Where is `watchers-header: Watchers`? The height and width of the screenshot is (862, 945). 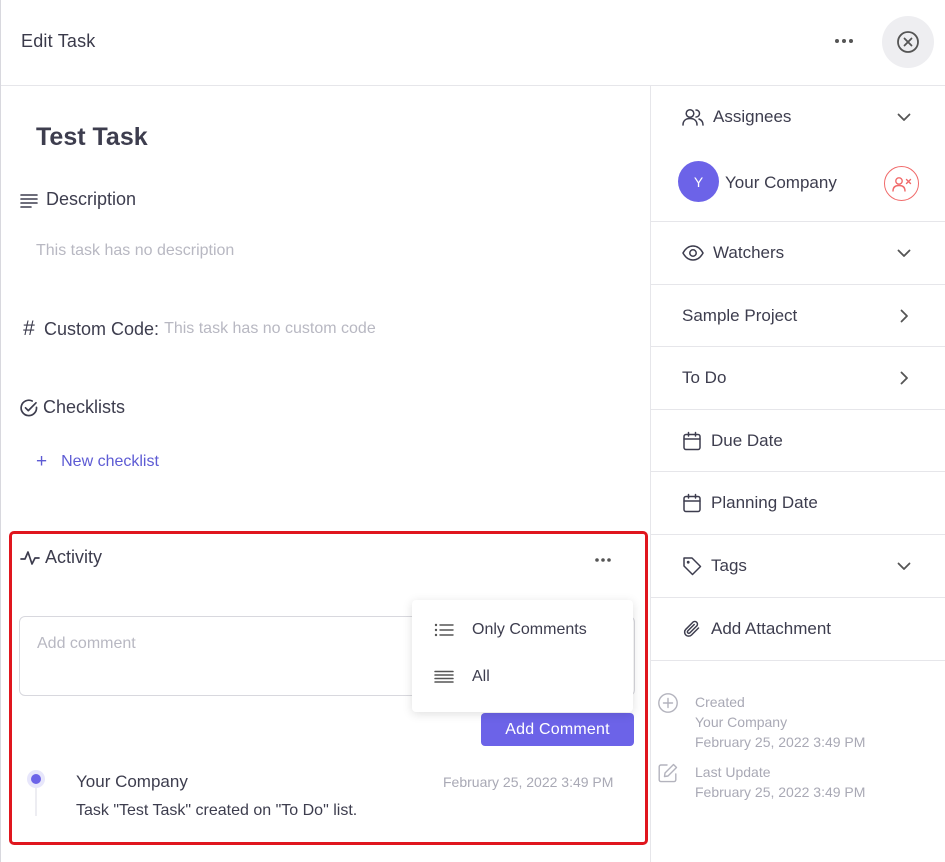
watchers-header: Watchers is located at coordinates (733, 253).